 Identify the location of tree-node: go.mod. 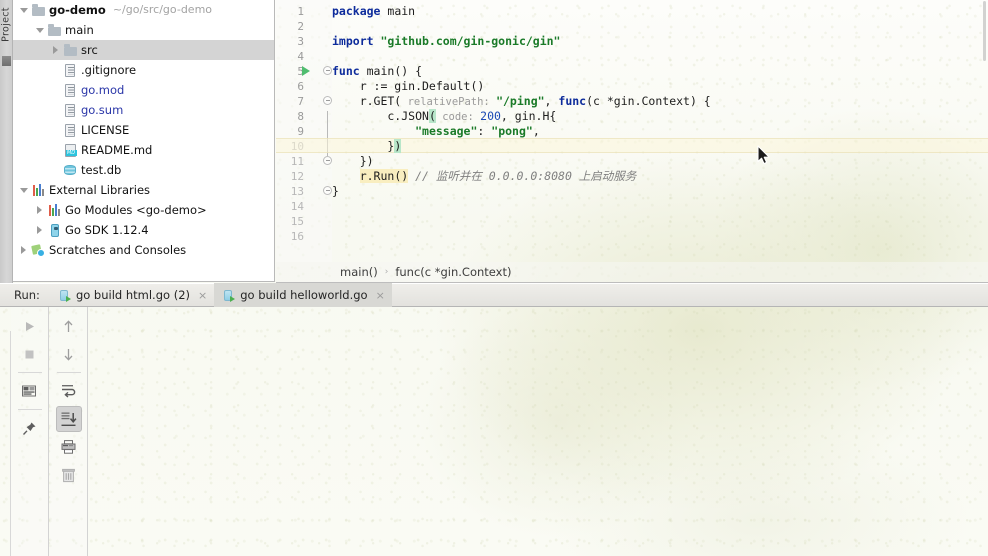
(143, 90).